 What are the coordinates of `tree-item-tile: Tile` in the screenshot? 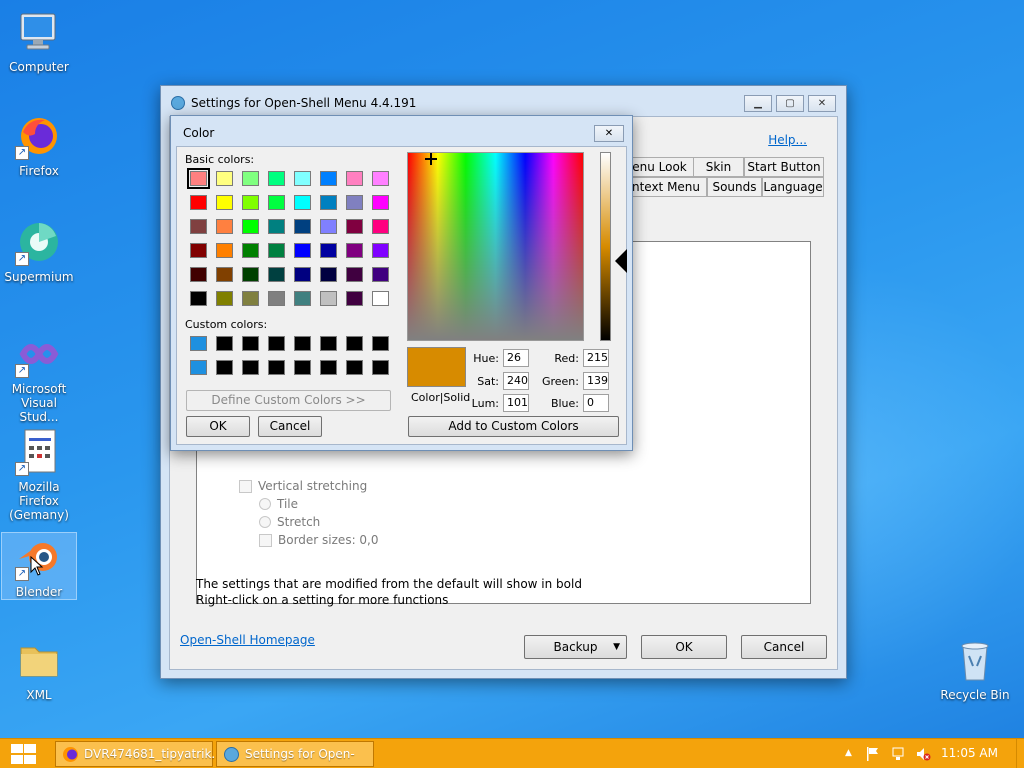 It's located at (278, 504).